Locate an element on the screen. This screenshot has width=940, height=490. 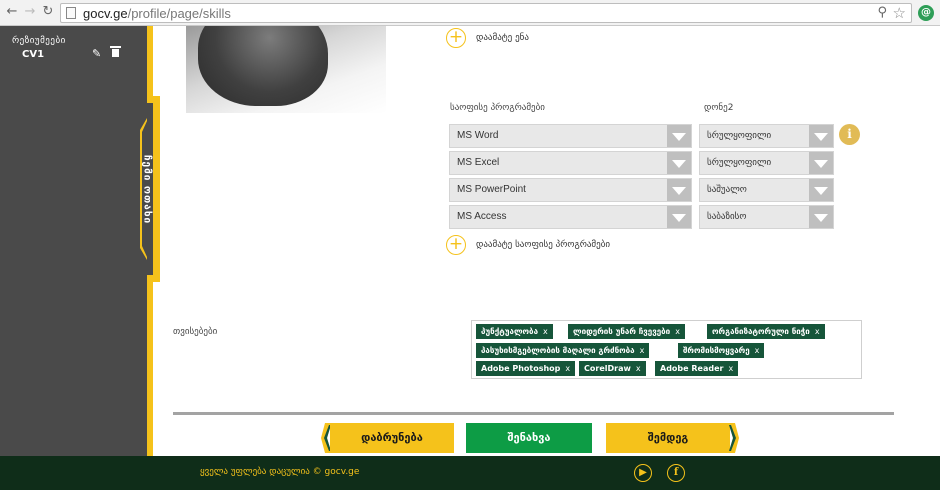
level-select-2: სრულყოფილი is located at coordinates (766, 163).